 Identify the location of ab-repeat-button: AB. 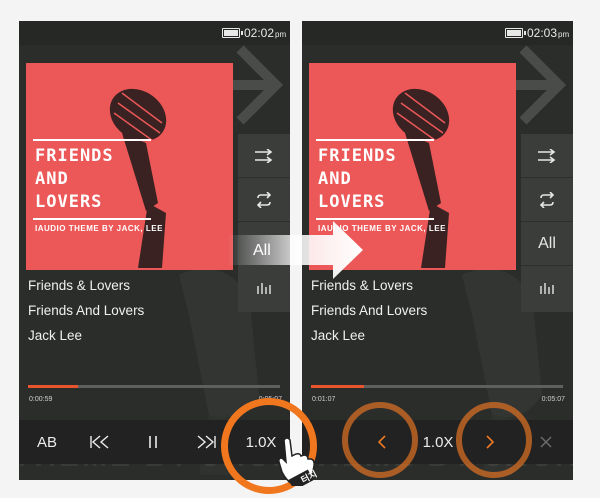
(47, 442).